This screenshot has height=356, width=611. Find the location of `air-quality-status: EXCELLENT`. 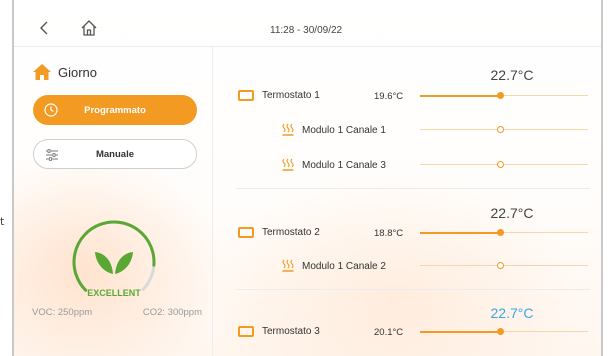

air-quality-status: EXCELLENT is located at coordinates (114, 293).